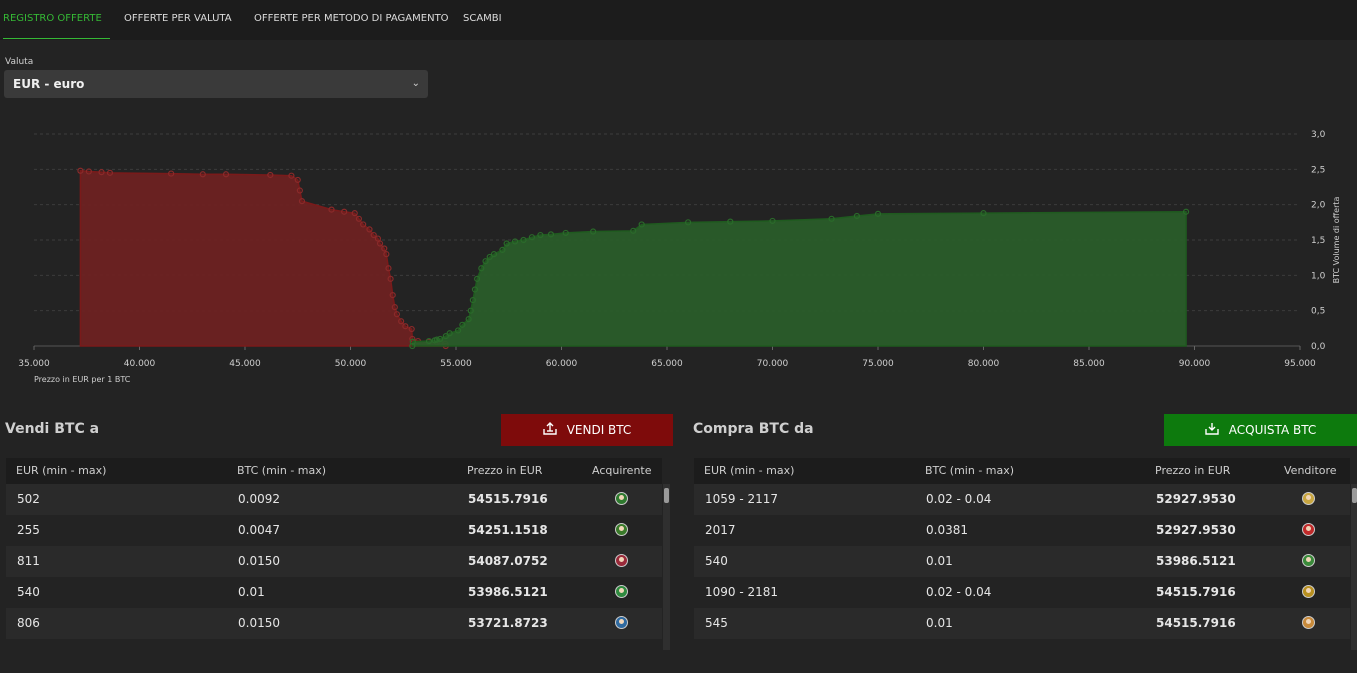 This screenshot has width=1357, height=673. I want to click on row-btc: 0.0092, so click(259, 499).